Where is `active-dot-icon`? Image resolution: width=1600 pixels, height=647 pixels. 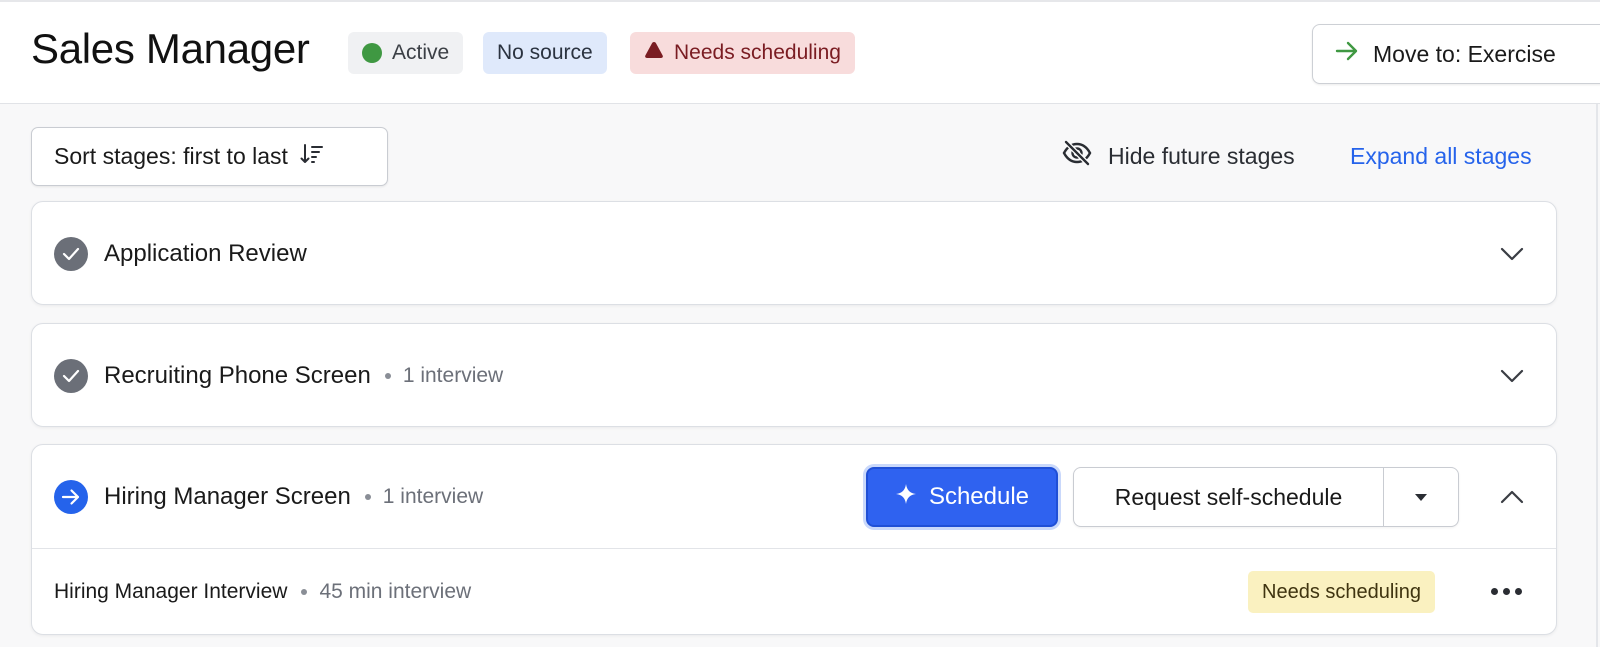 active-dot-icon is located at coordinates (372, 53).